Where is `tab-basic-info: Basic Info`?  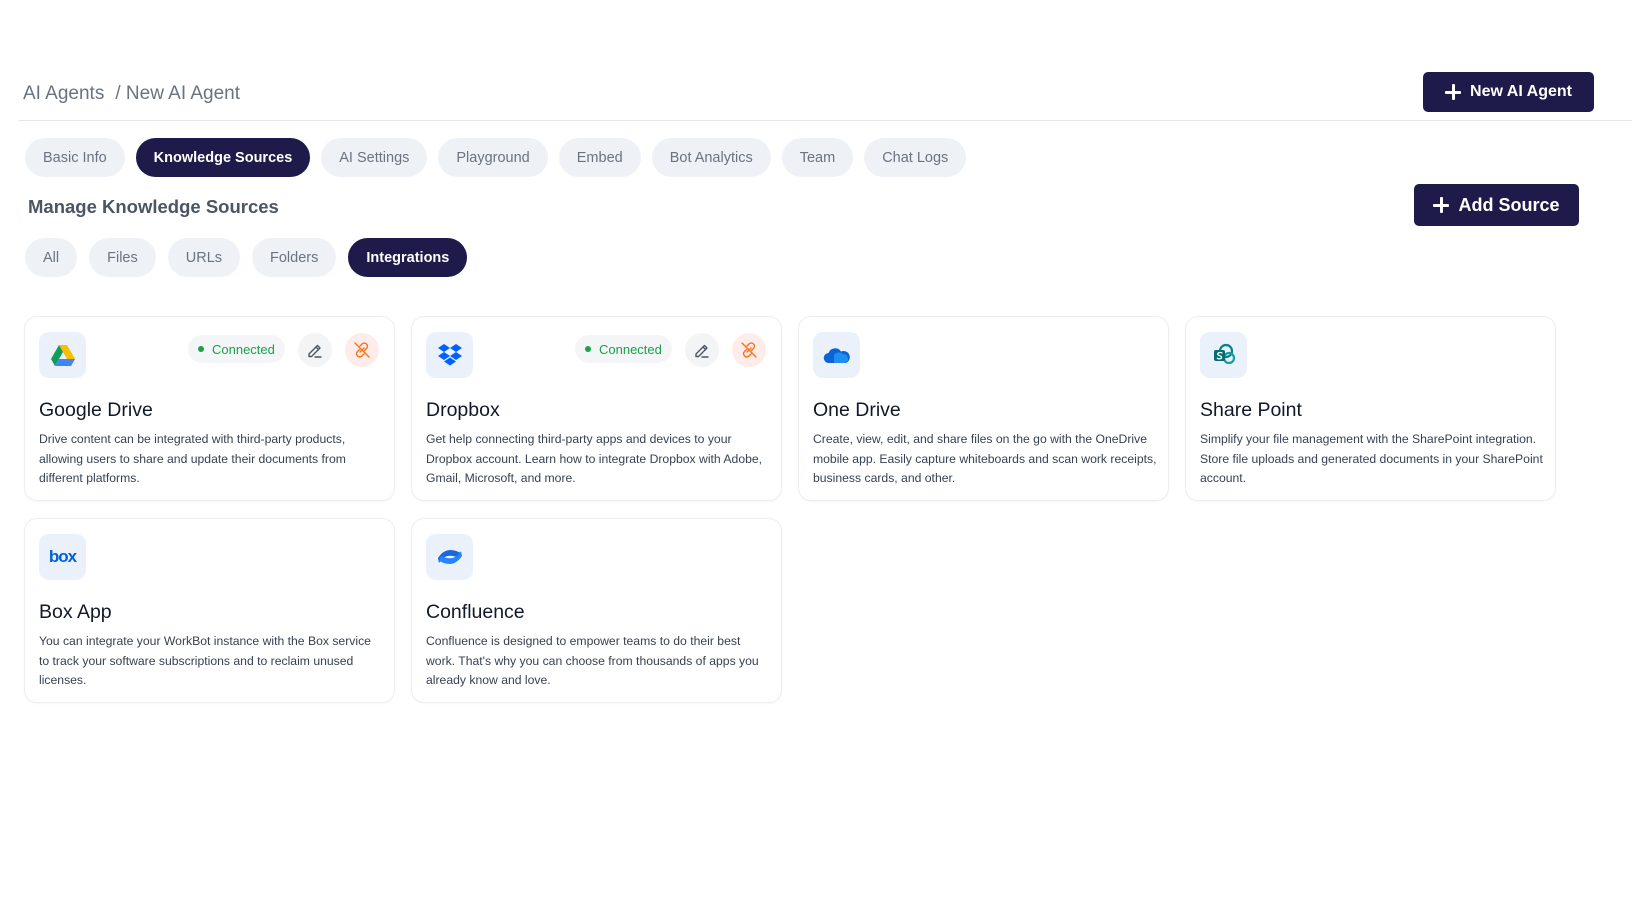
tab-basic-info: Basic Info is located at coordinates (75, 157).